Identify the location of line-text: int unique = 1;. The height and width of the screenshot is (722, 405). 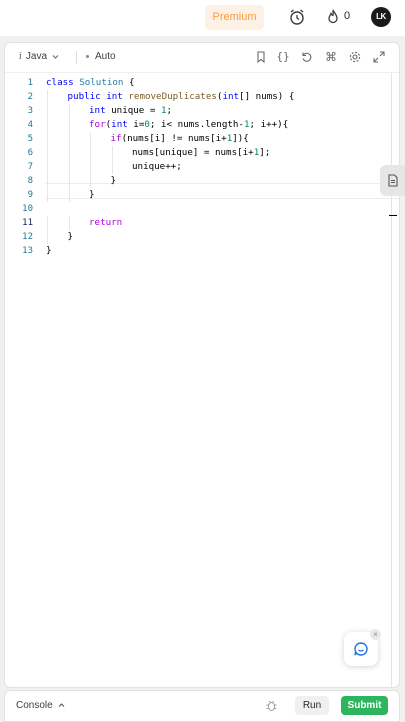
(130, 111).